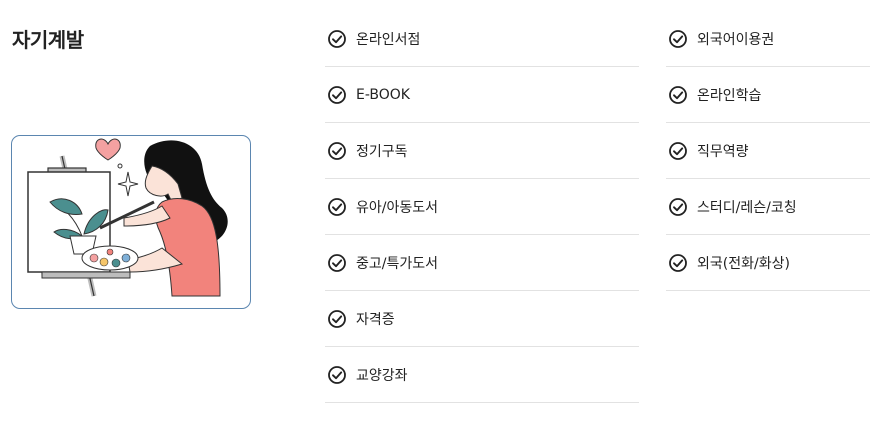 Image resolution: width=870 pixels, height=432 pixels. What do you see at coordinates (110, 258) in the screenshot?
I see `paint-palette` at bounding box center [110, 258].